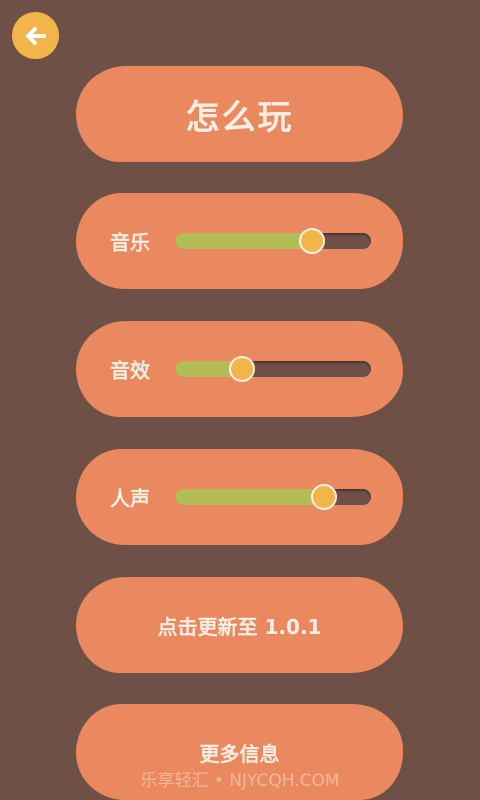  Describe the element at coordinates (130, 370) in the screenshot. I see `sound-effects-label: 音效` at that location.